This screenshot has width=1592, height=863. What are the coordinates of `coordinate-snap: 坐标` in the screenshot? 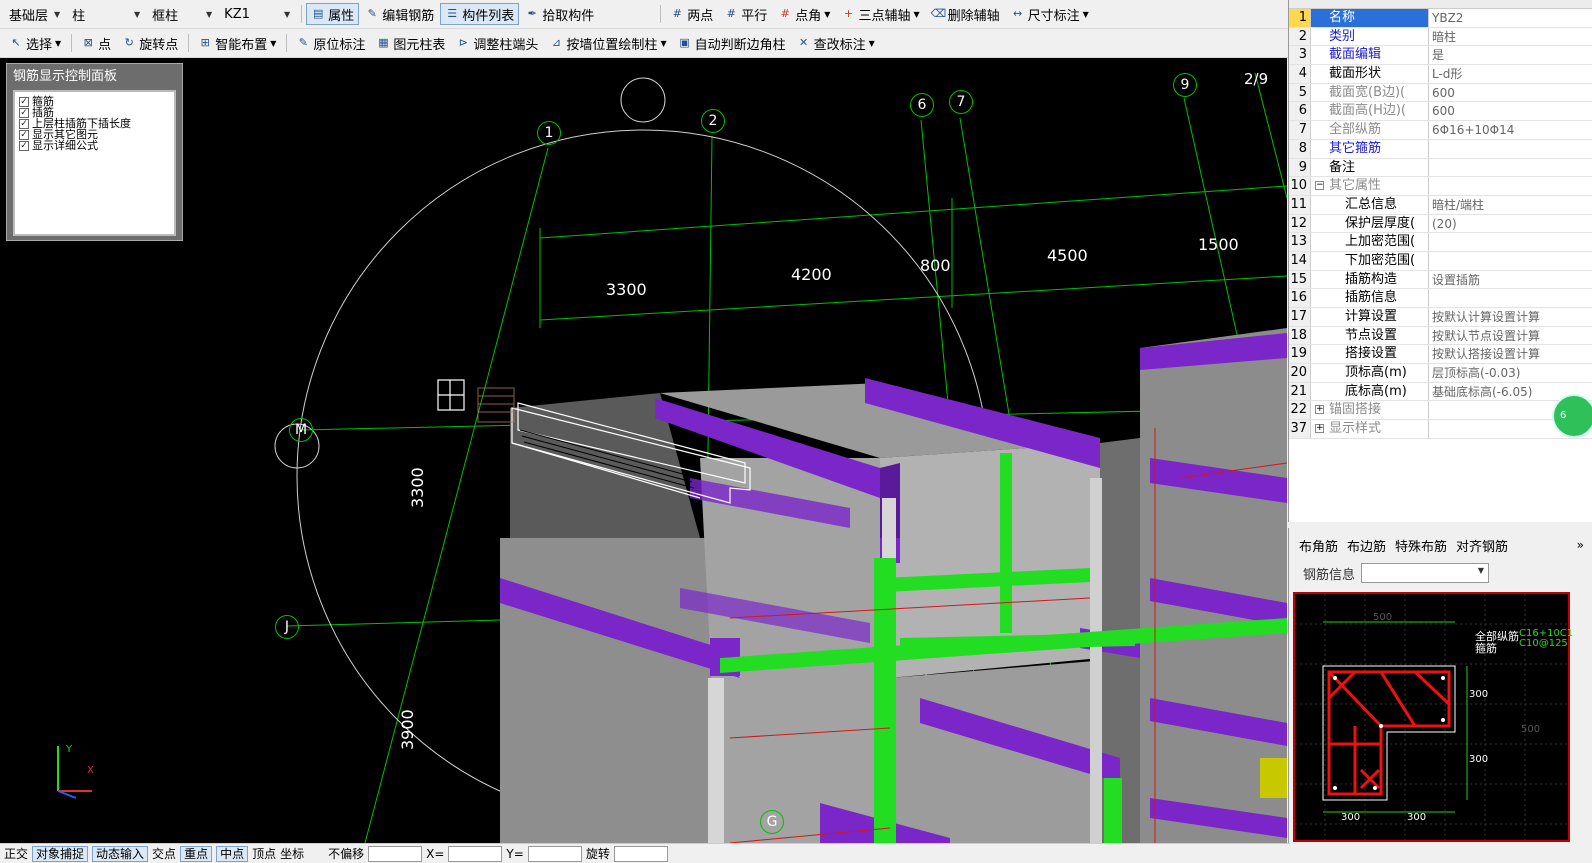 It's located at (292, 853).